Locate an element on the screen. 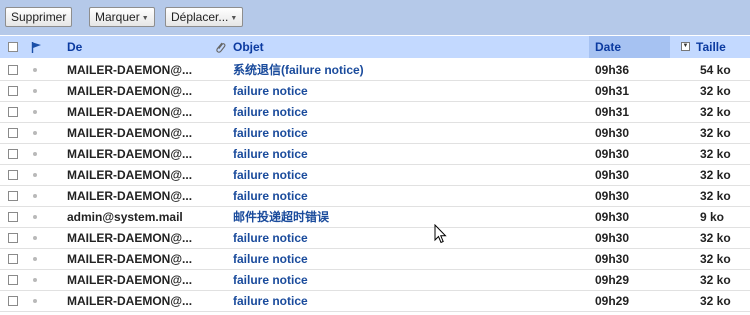 The height and width of the screenshot is (315, 750). message-size: 9 ko is located at coordinates (712, 217).